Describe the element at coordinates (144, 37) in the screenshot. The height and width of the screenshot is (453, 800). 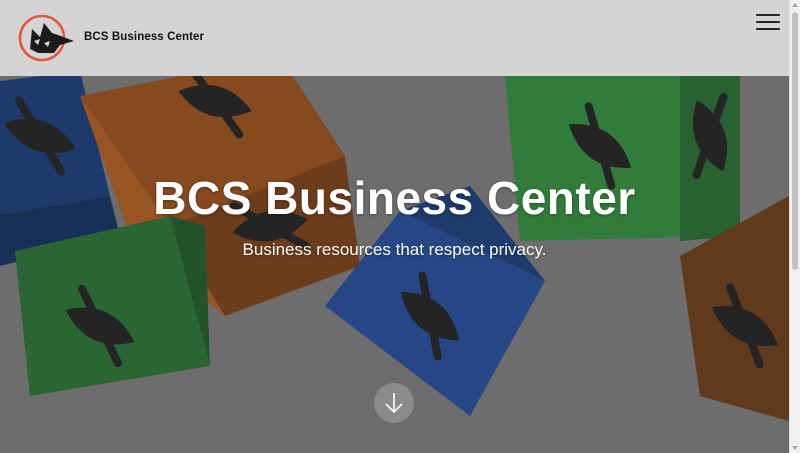
I see `brand-name: BCS Business Center` at that location.